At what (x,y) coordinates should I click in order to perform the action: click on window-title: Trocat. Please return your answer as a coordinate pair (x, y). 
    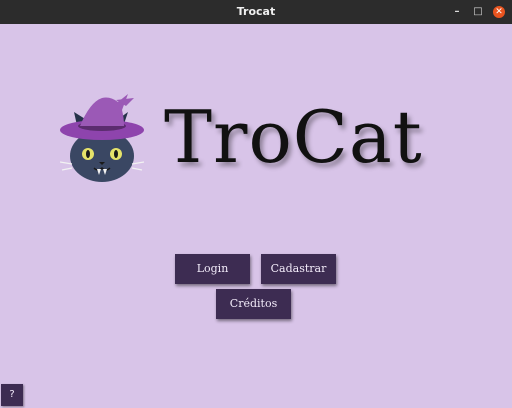
    Looking at the image, I should click on (256, 11).